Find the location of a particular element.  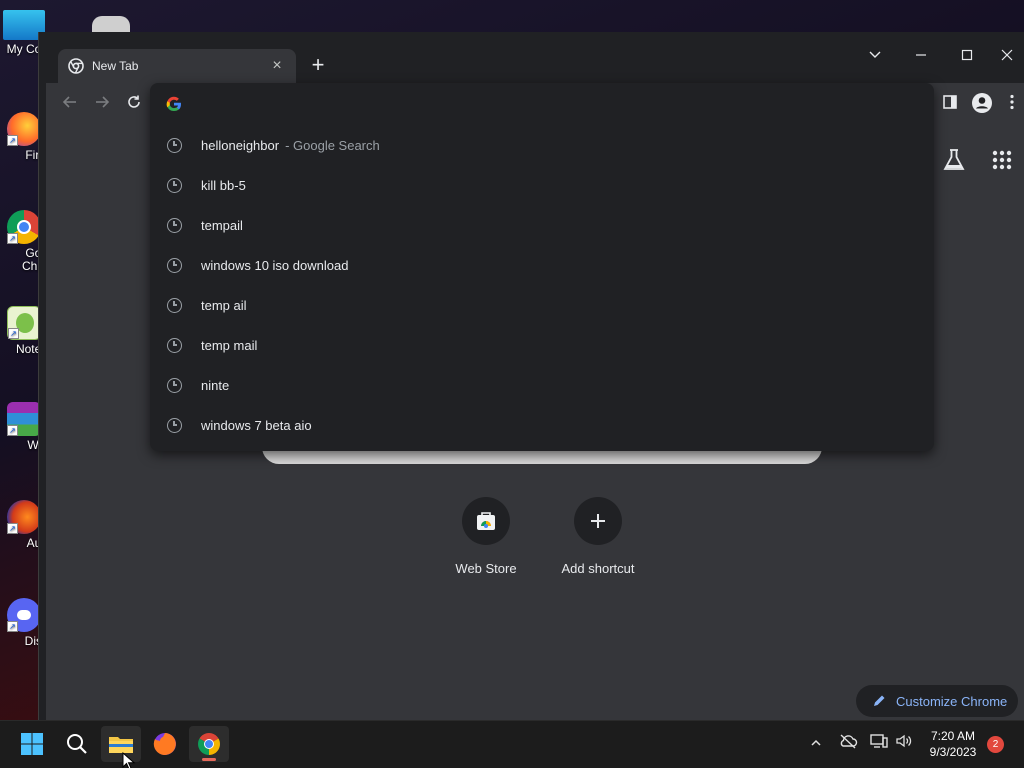

google-apps-button is located at coordinates (1002, 160).